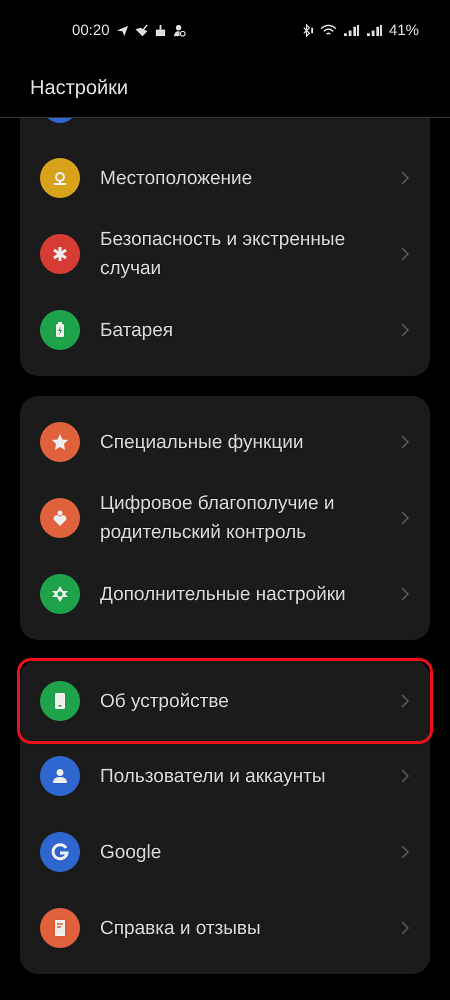 The width and height of the screenshot is (450, 1000). What do you see at coordinates (131, 852) in the screenshot?
I see `item-label: Google` at bounding box center [131, 852].